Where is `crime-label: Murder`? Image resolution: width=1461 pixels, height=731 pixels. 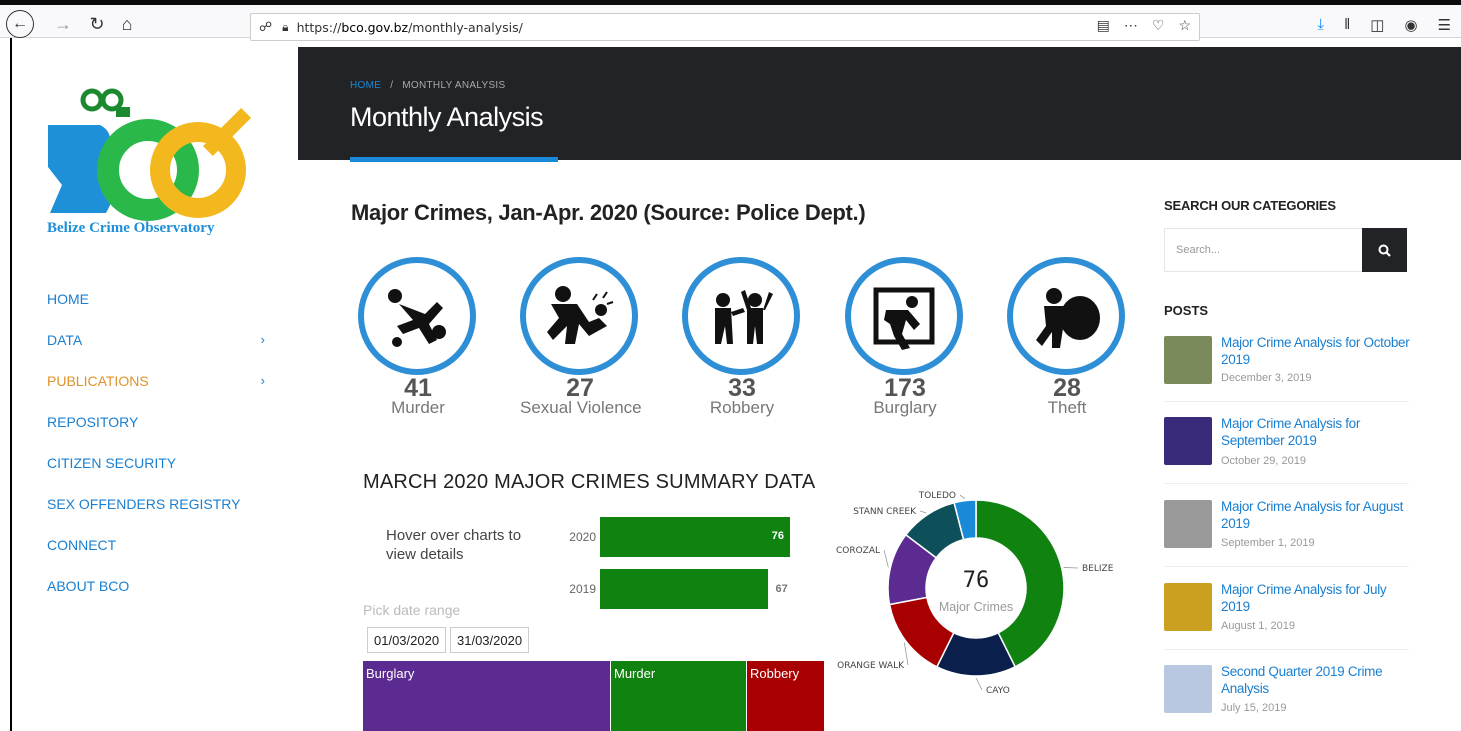 crime-label: Murder is located at coordinates (418, 407).